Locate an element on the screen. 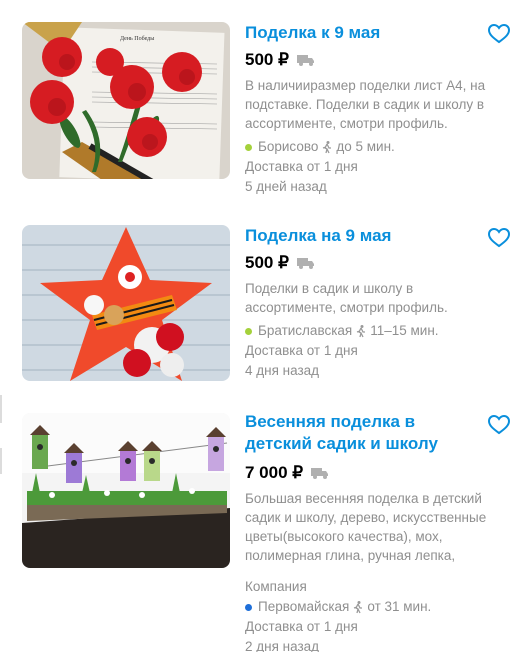 This screenshot has width=524, height=652. seller-type: Компания is located at coordinates (276, 586).